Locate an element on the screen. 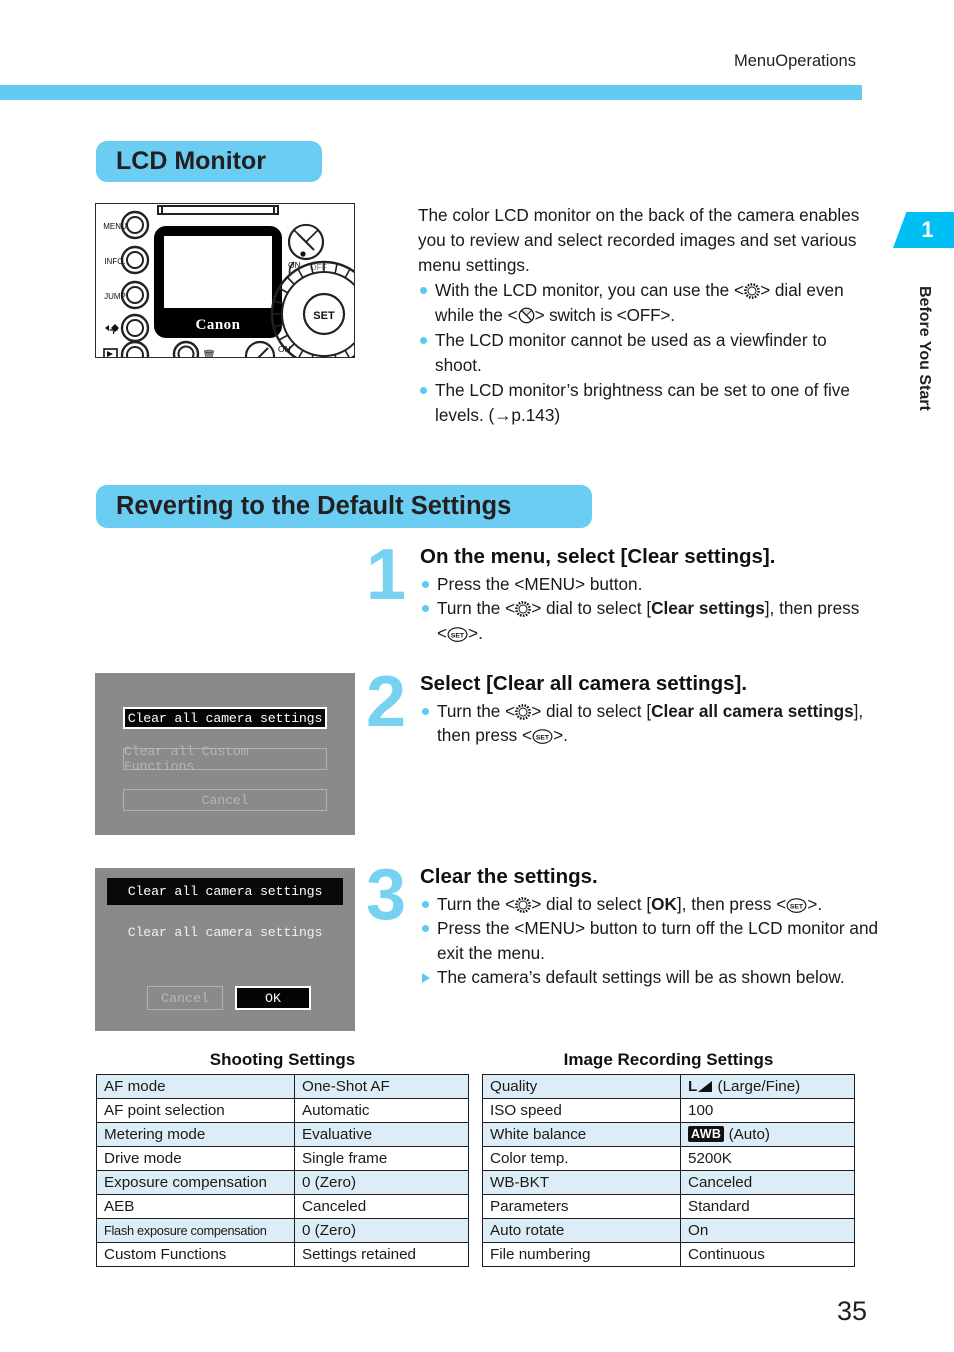 This screenshot has width=954, height=1352. table-row: AEB Canceled is located at coordinates (282, 1206).